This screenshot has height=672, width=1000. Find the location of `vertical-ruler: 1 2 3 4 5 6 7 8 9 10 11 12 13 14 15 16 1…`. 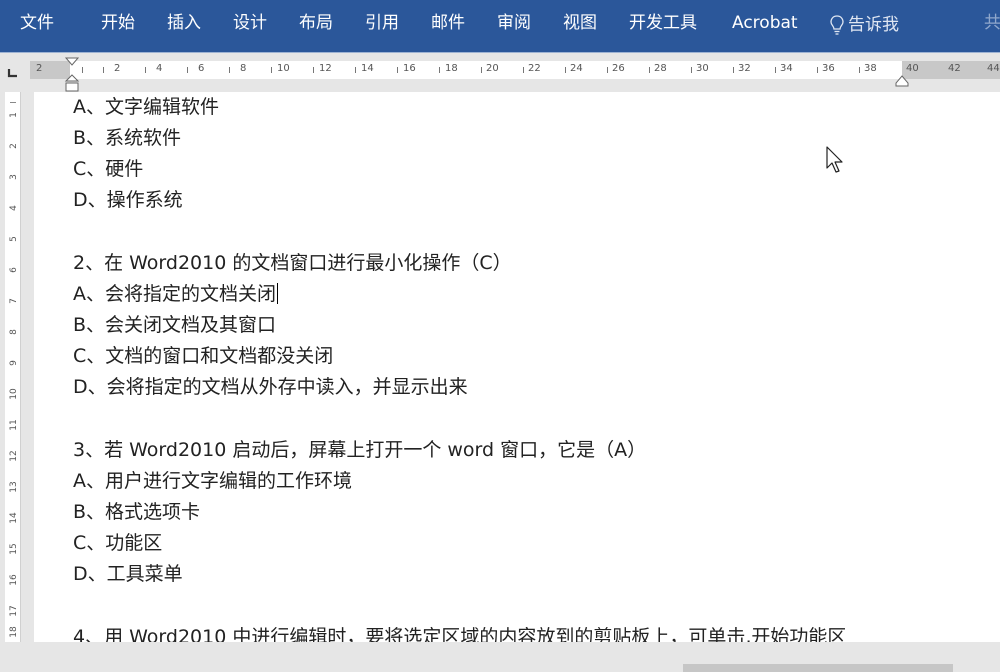

vertical-ruler: 1 2 3 4 5 6 7 8 9 10 11 12 13 14 15 16 1… is located at coordinates (13, 367).